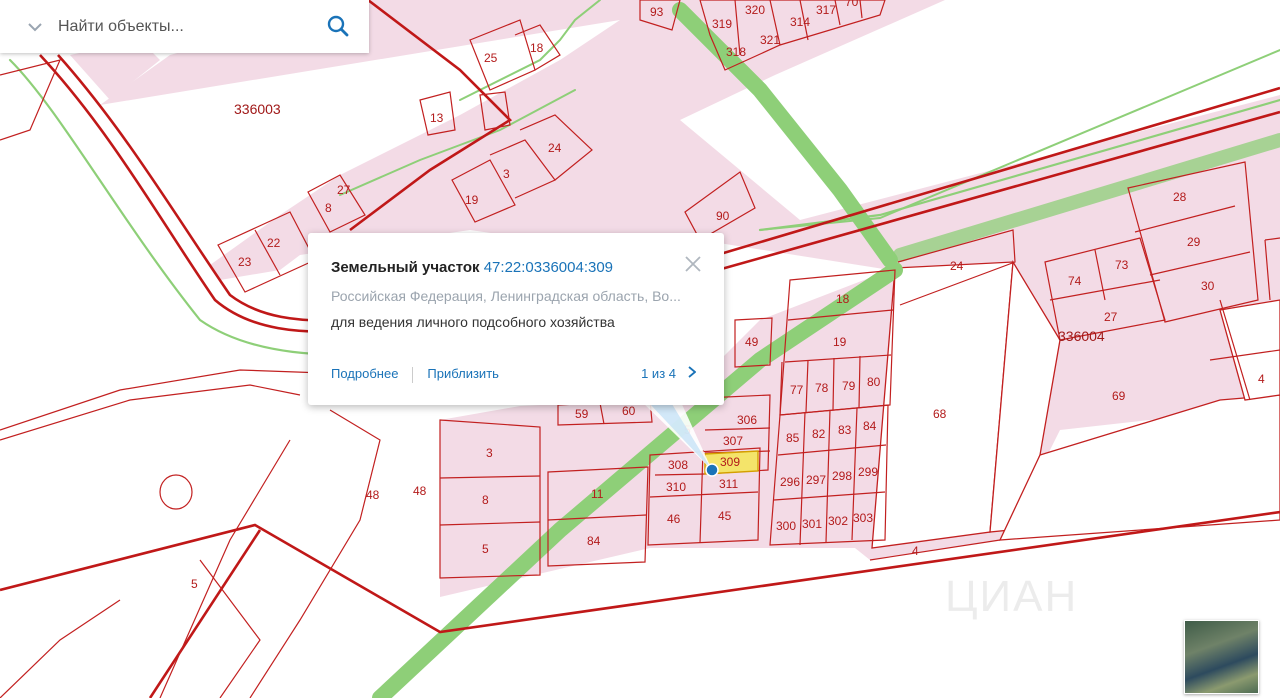 The height and width of the screenshot is (698, 1280). I want to click on parcel-purpose: для ведения личного подсобного хозяйства, so click(473, 322).